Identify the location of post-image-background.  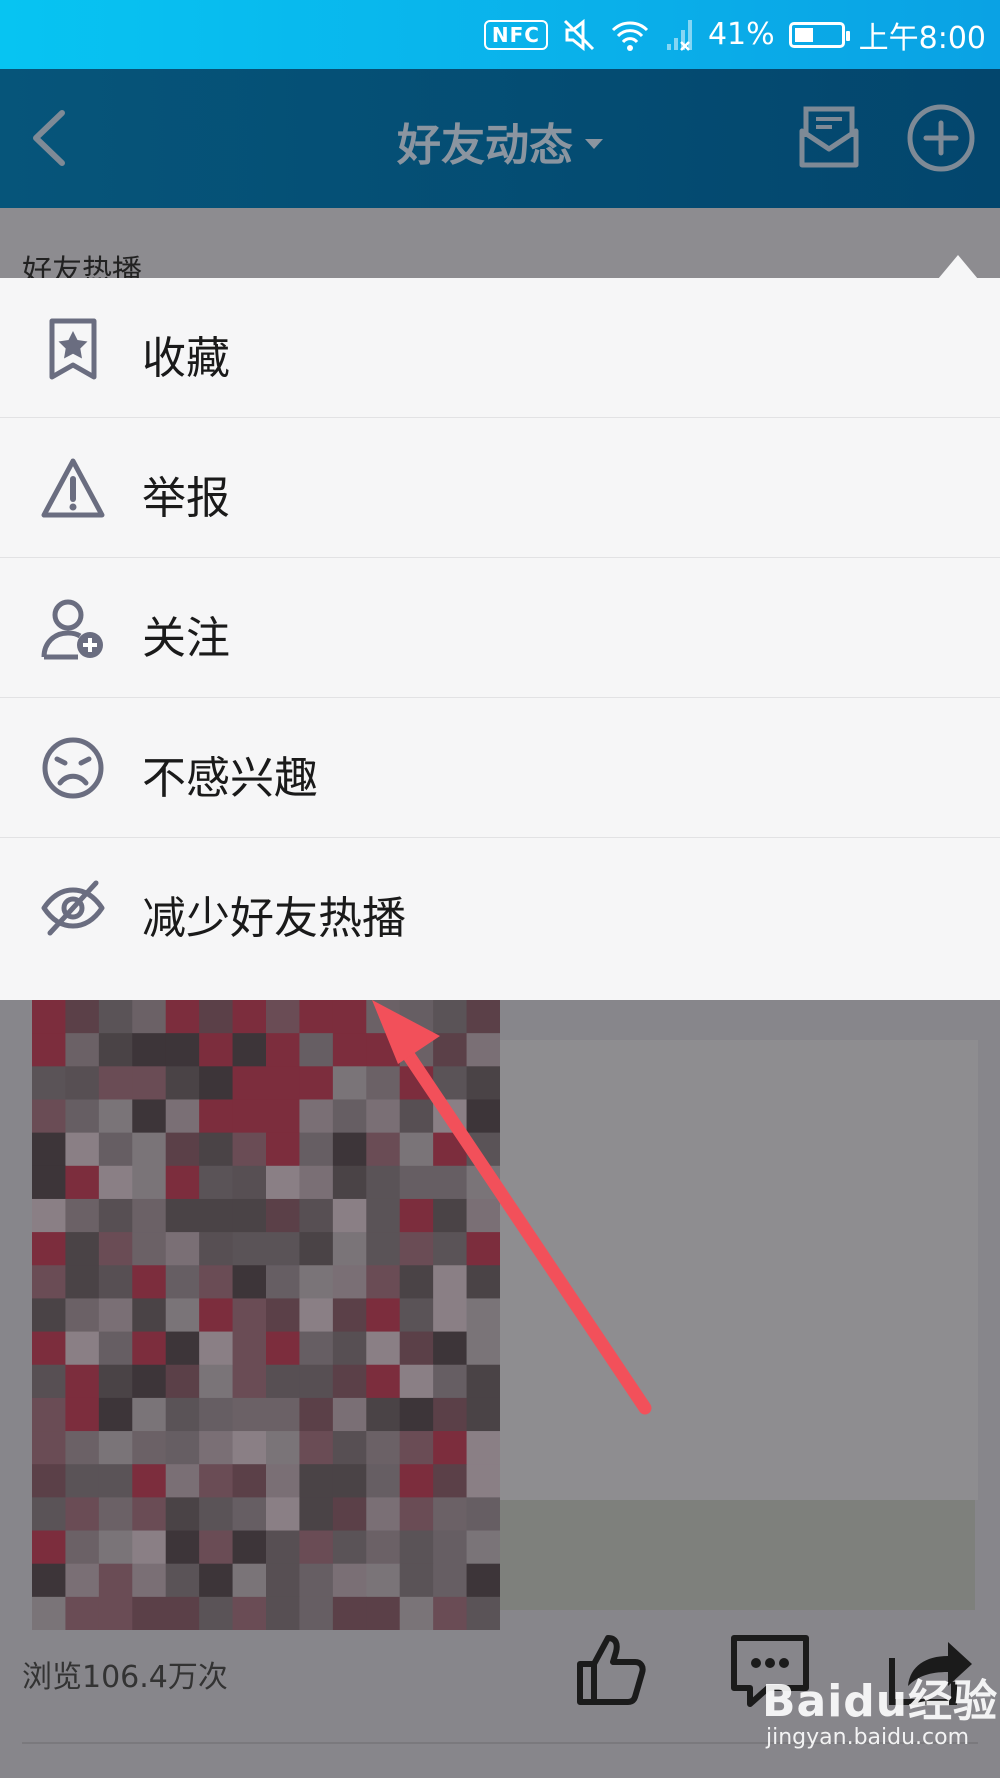
(739, 1270).